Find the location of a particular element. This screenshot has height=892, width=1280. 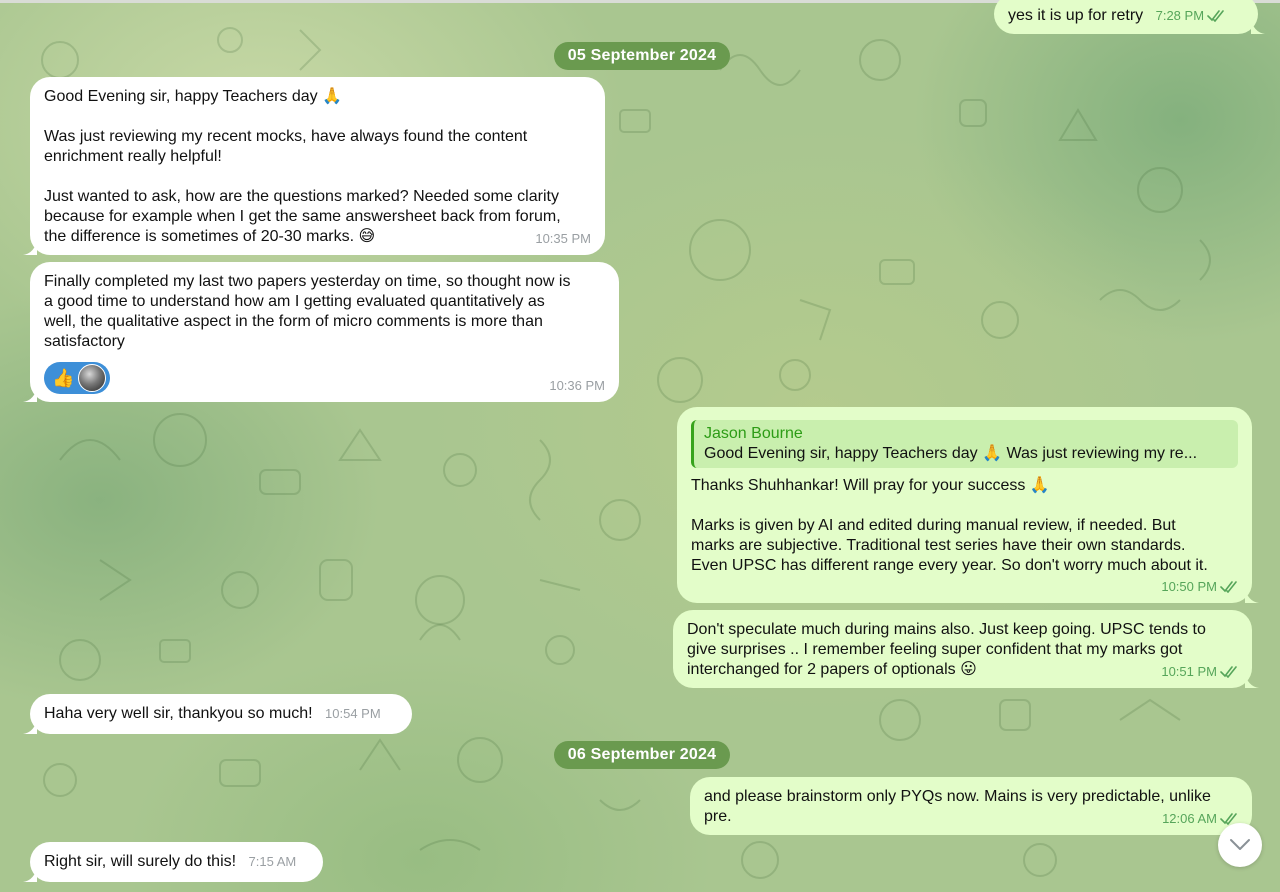

message-text: Right sir, will surely do this! is located at coordinates (140, 861).